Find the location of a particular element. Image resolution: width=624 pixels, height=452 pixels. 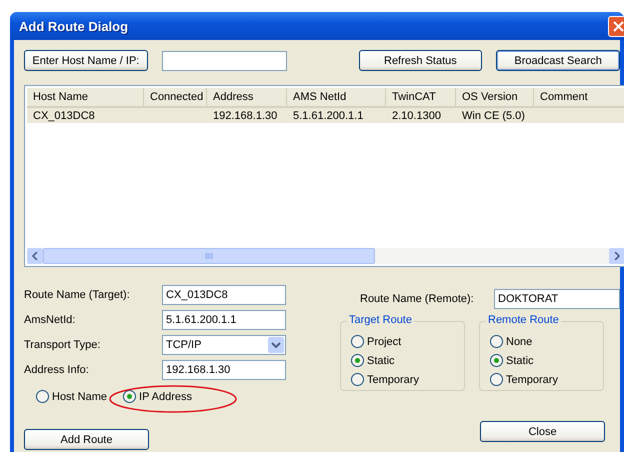

grip-icon is located at coordinates (209, 256).